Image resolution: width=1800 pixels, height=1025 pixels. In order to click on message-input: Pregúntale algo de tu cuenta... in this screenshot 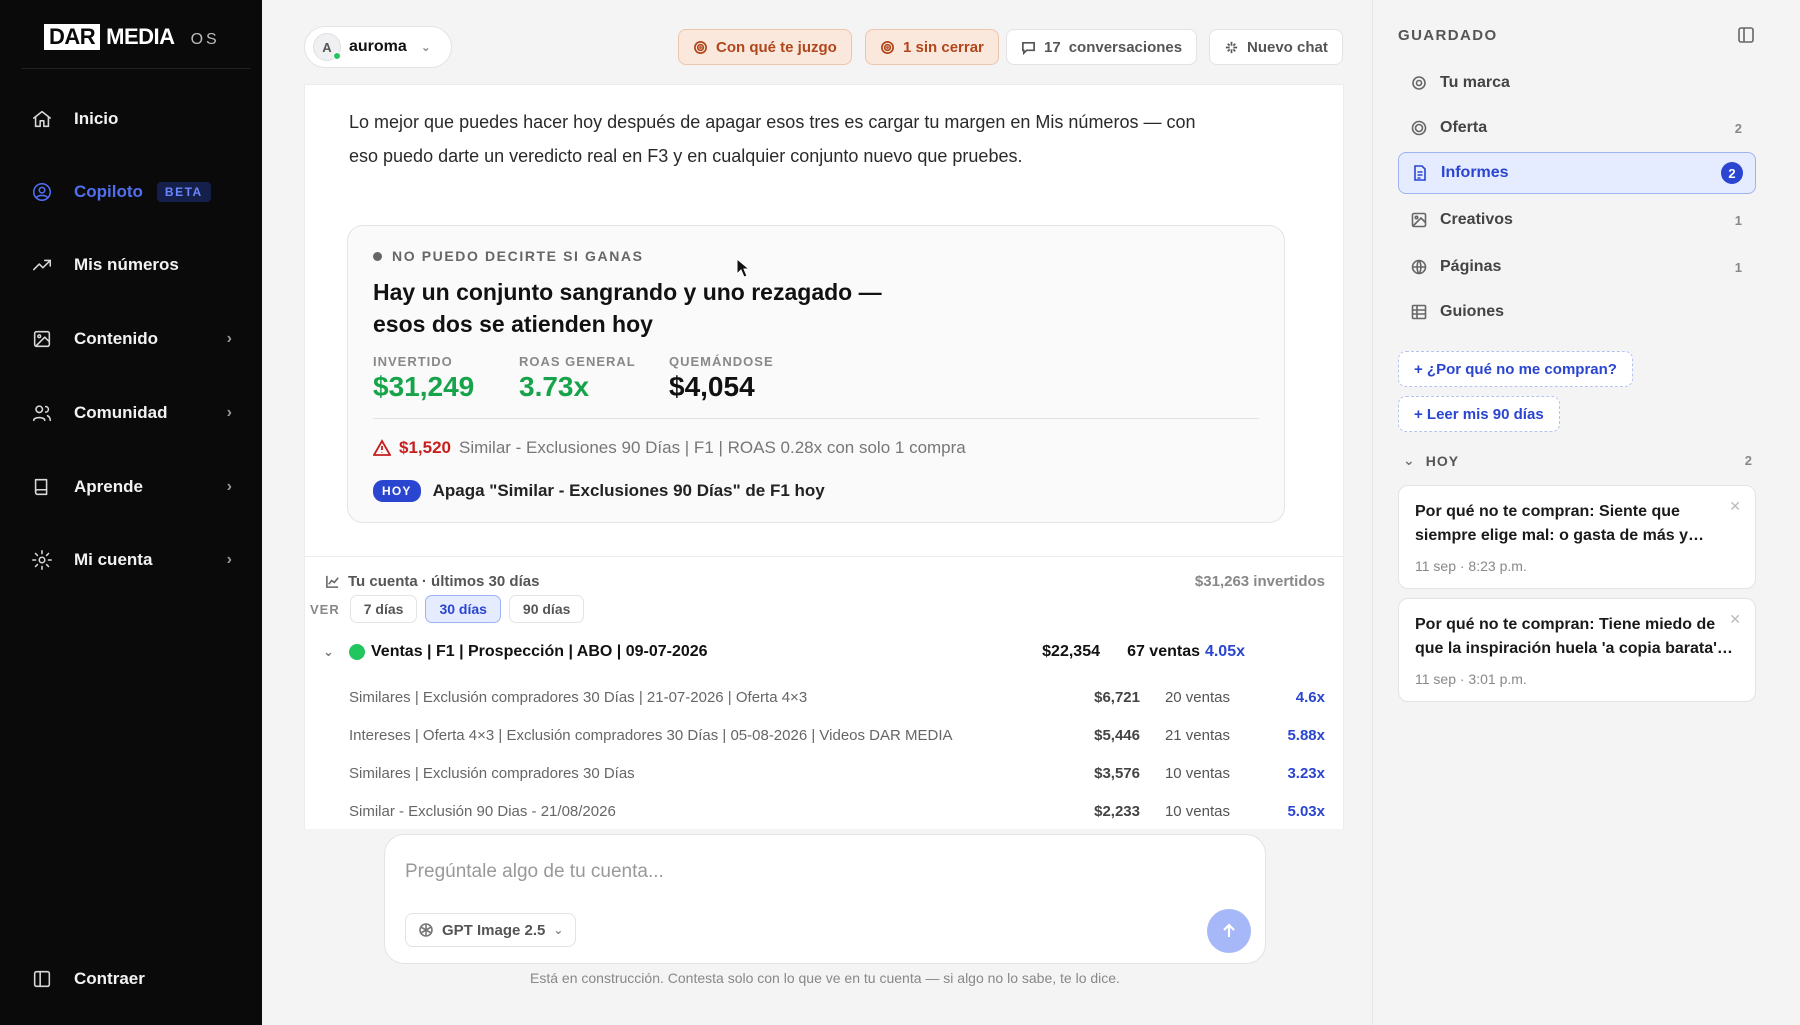, I will do `click(534, 872)`.